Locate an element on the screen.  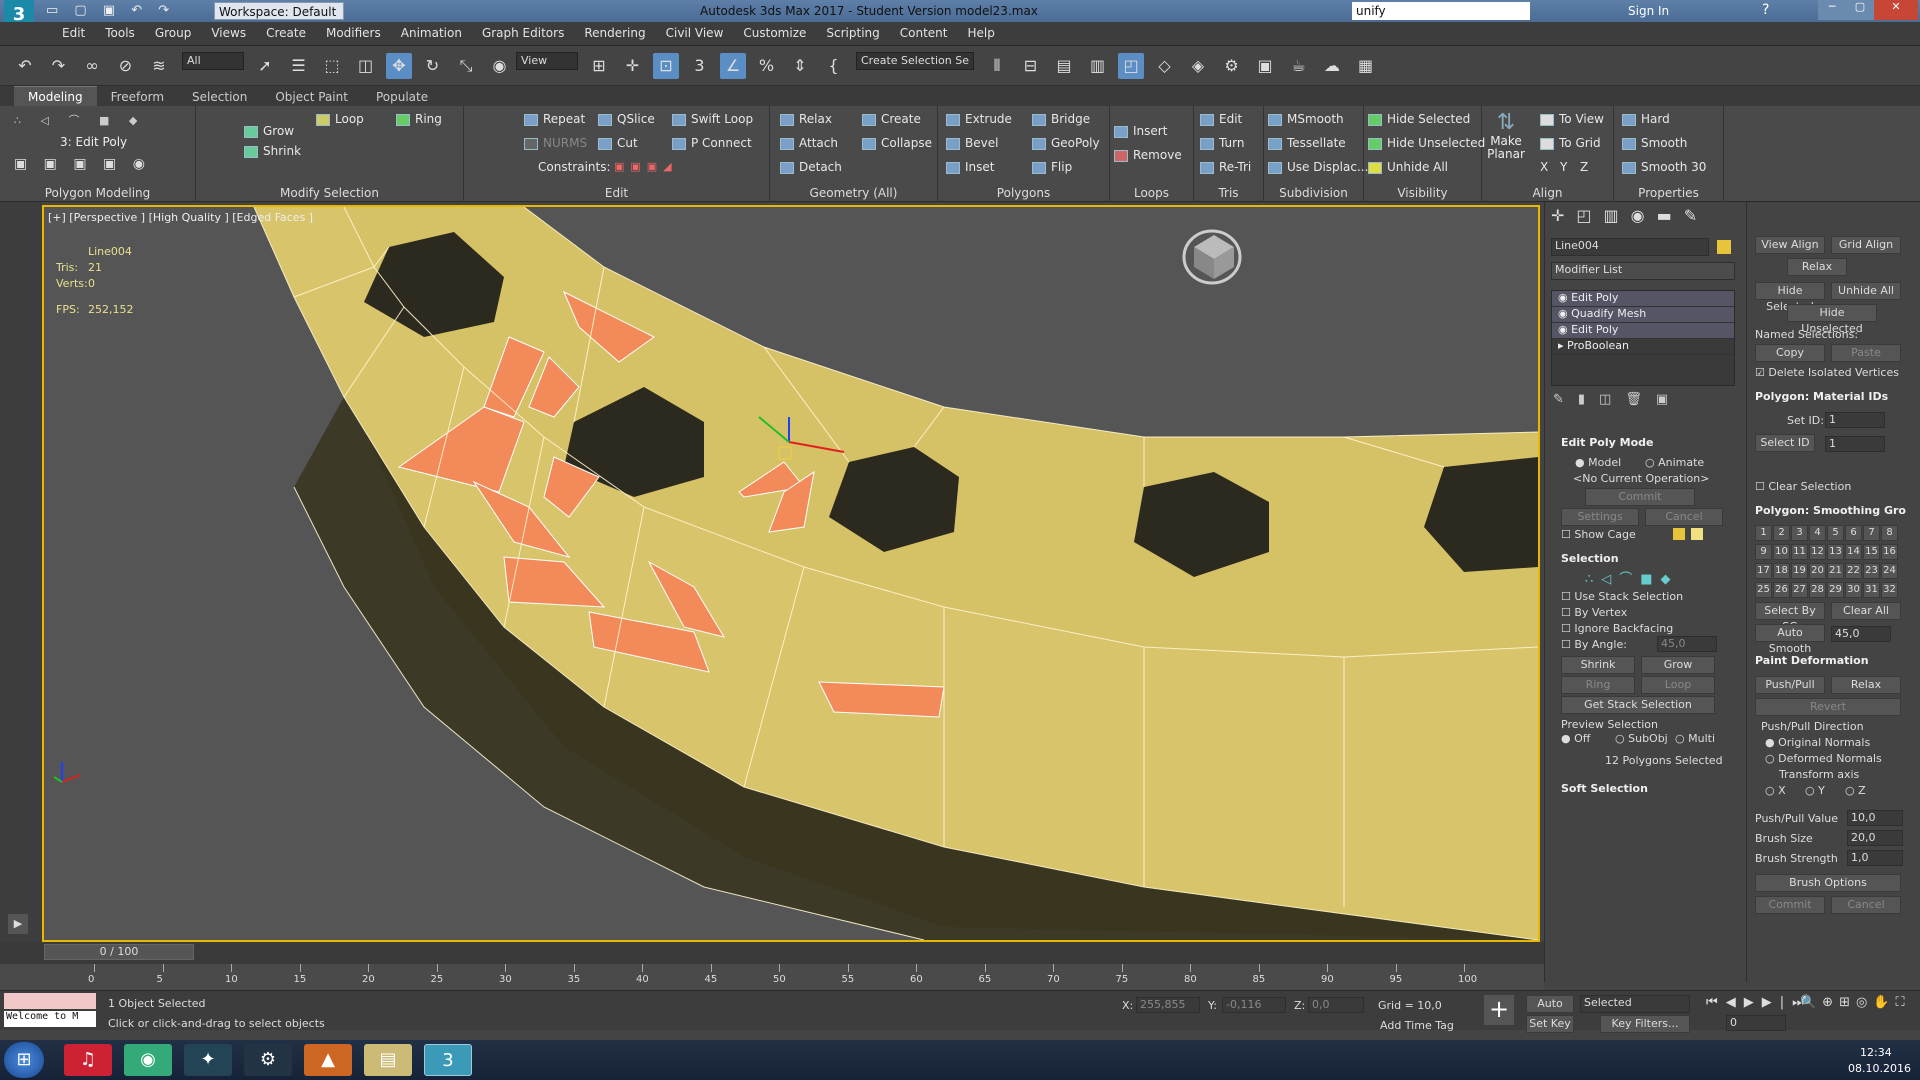
brush-options-button: Brush Options is located at coordinates (1828, 883).